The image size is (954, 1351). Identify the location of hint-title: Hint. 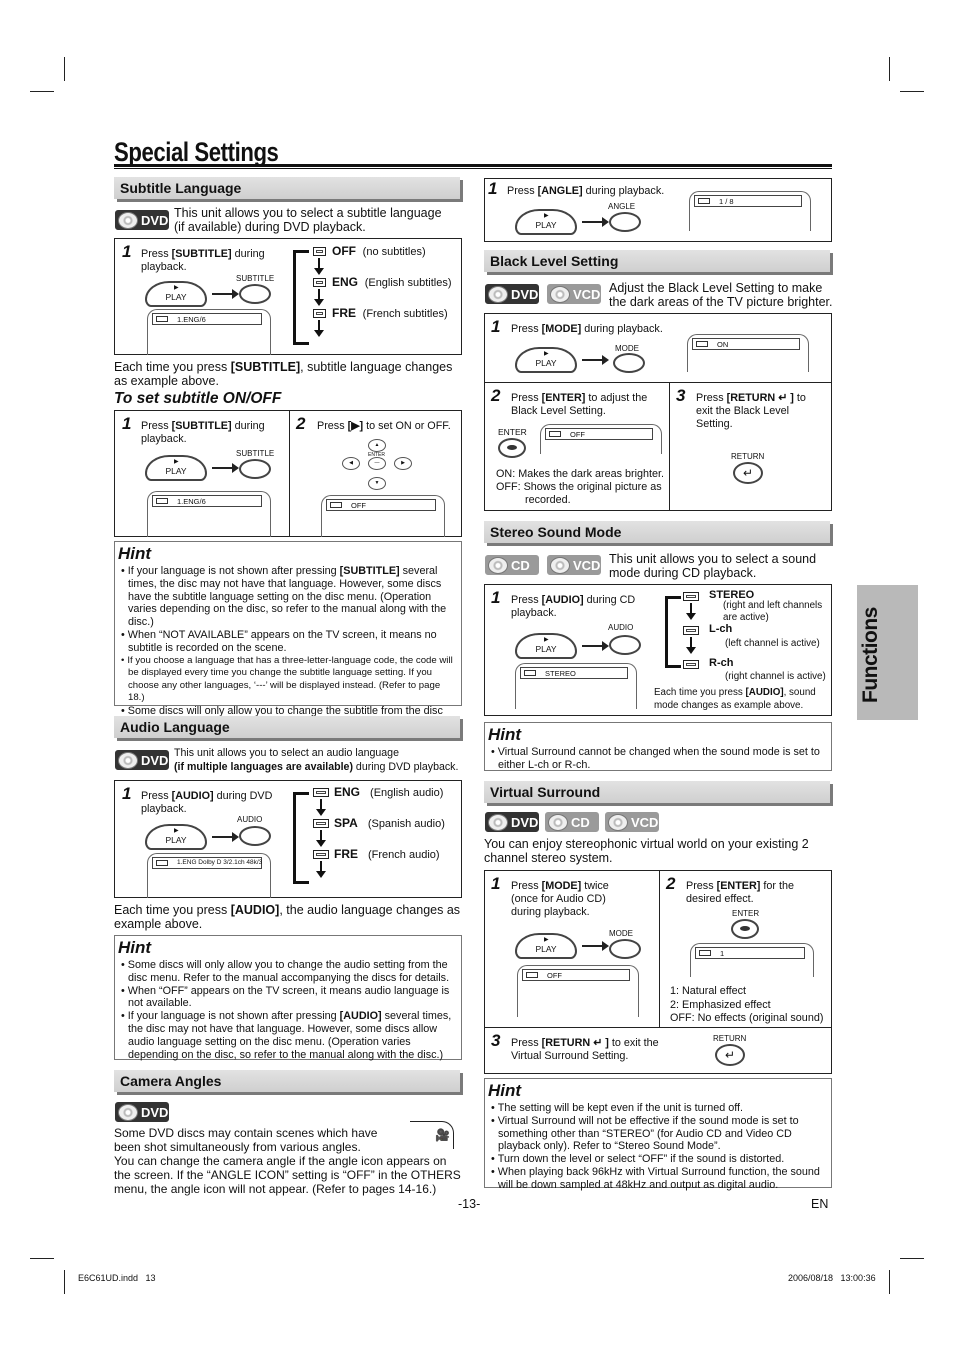
(135, 947).